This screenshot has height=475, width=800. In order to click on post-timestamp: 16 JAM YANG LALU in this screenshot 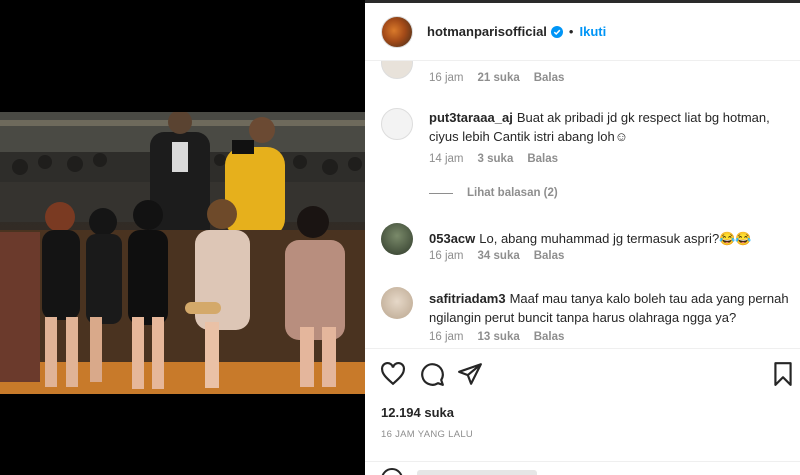, I will do `click(427, 434)`.